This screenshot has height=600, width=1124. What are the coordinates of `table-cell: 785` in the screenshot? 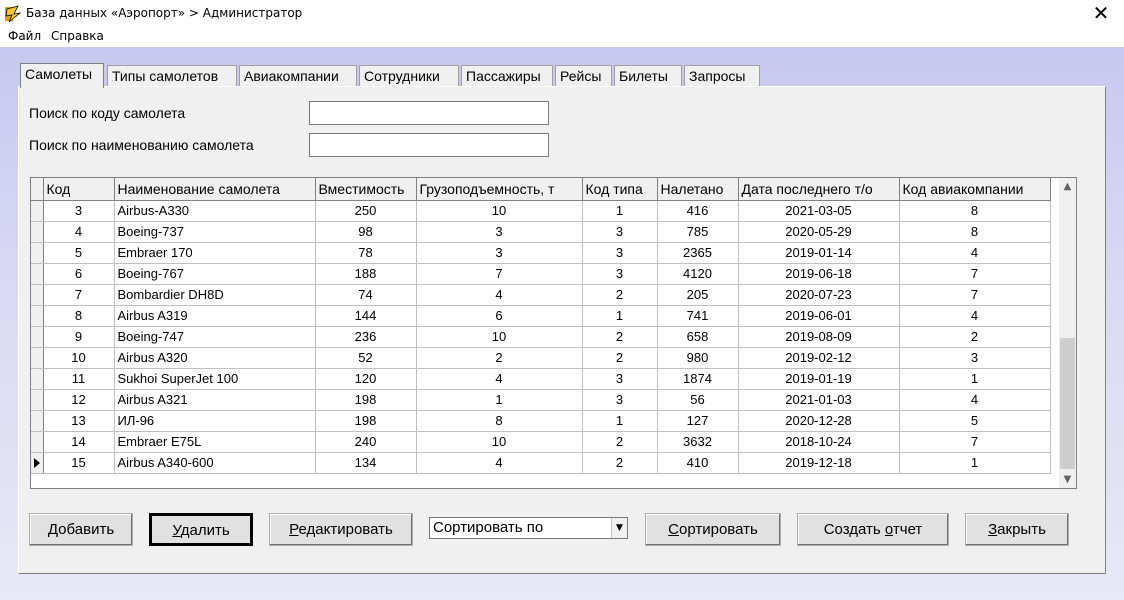 It's located at (698, 232).